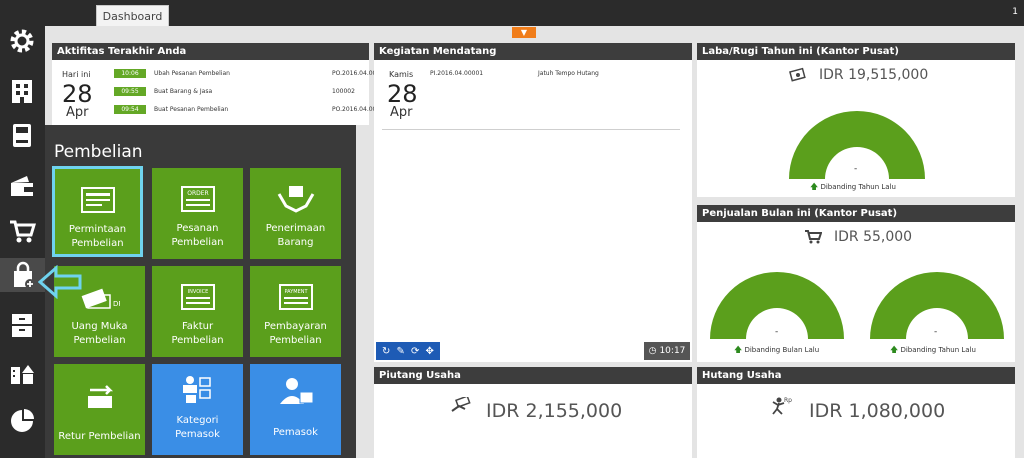 The width and height of the screenshot is (1024, 458). Describe the element at coordinates (97, 200) in the screenshot. I see `request-form-icon` at that location.